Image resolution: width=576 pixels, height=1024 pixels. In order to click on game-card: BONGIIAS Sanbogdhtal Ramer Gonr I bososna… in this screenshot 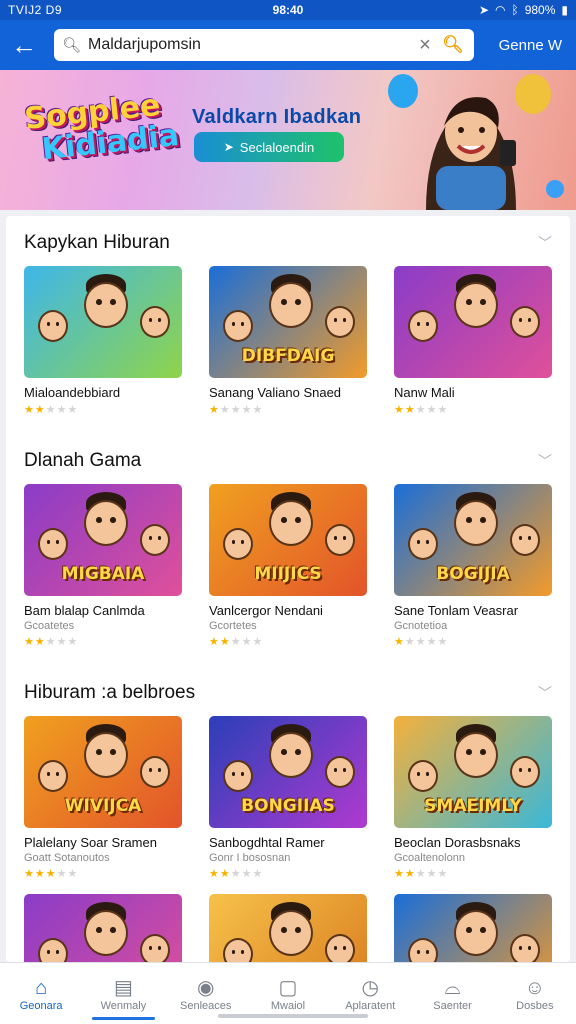, I will do `click(288, 798)`.